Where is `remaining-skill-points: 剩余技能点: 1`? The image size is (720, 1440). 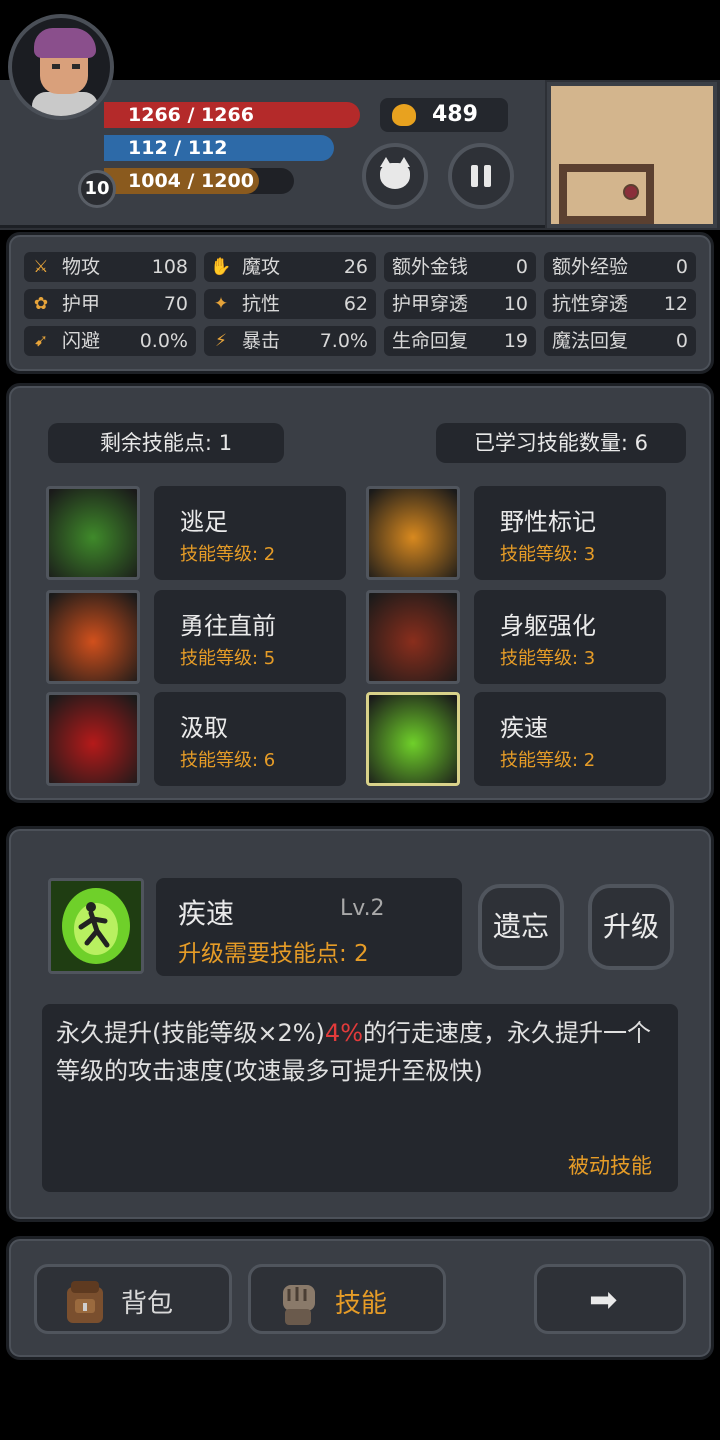 remaining-skill-points: 剩余技能点: 1 is located at coordinates (166, 443).